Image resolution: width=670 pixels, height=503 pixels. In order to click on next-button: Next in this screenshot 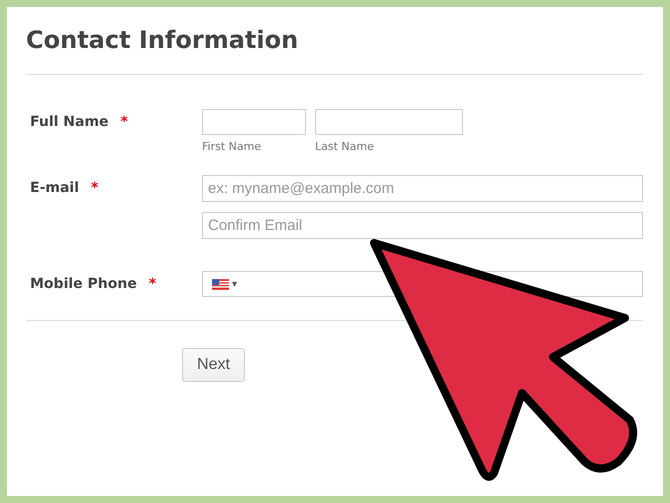, I will do `click(213, 365)`.